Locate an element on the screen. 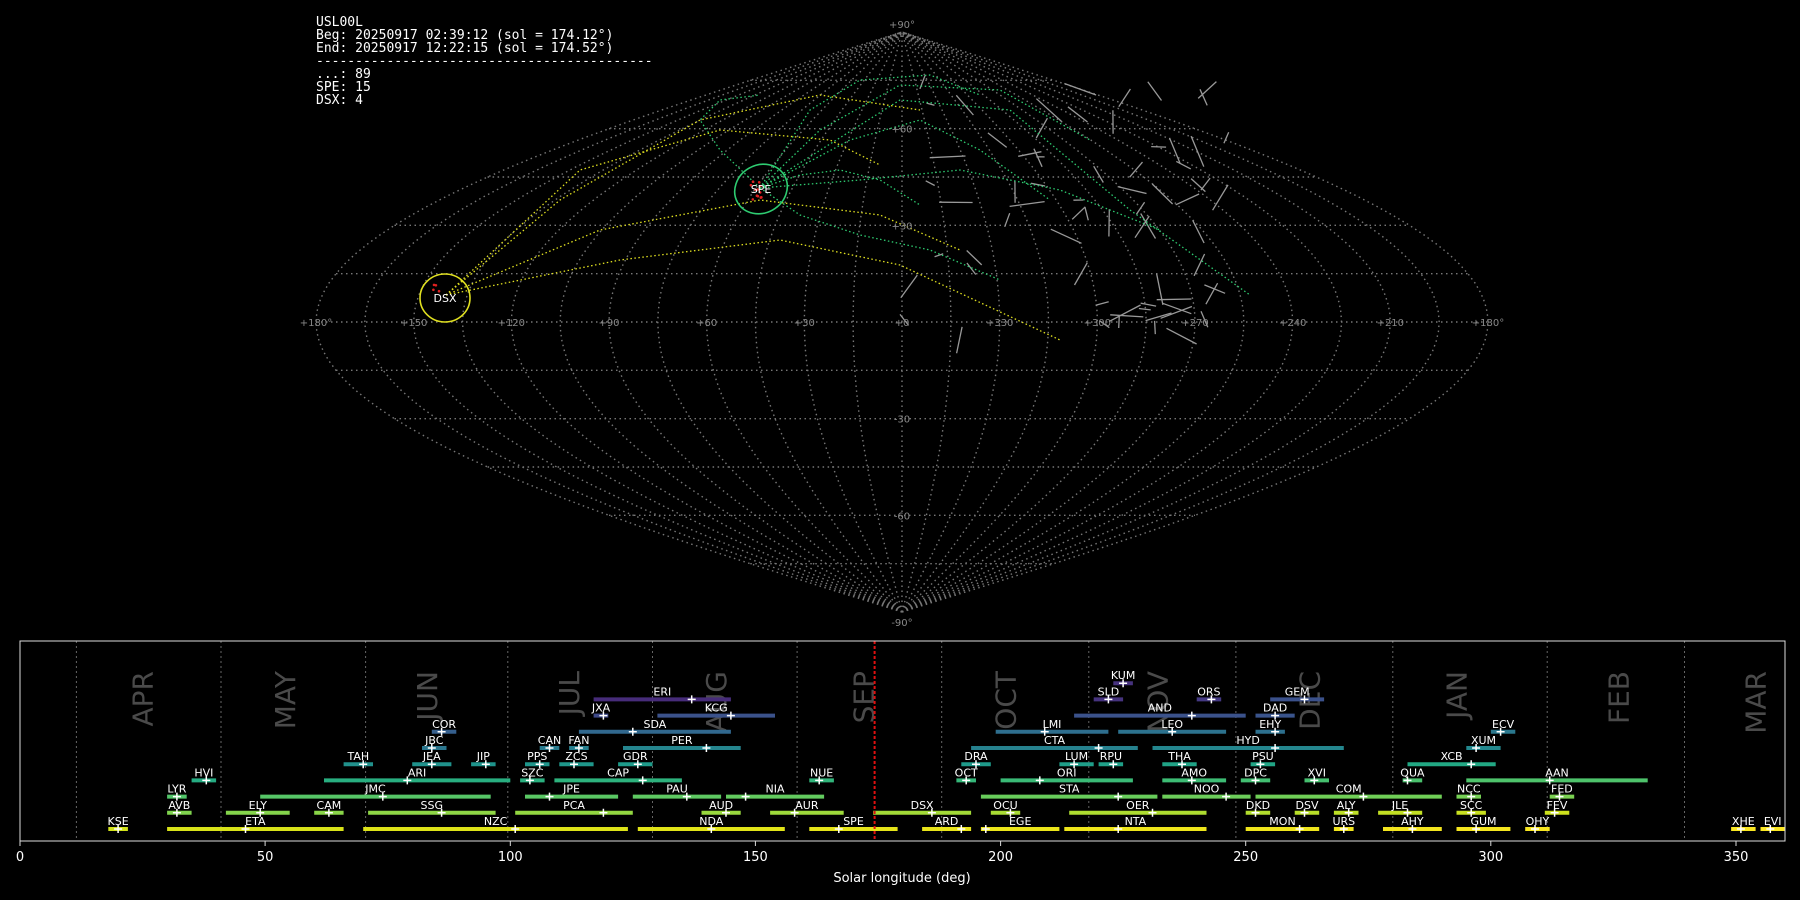 This screenshot has width=1800, height=900. shower-label: KCG is located at coordinates (716, 708).